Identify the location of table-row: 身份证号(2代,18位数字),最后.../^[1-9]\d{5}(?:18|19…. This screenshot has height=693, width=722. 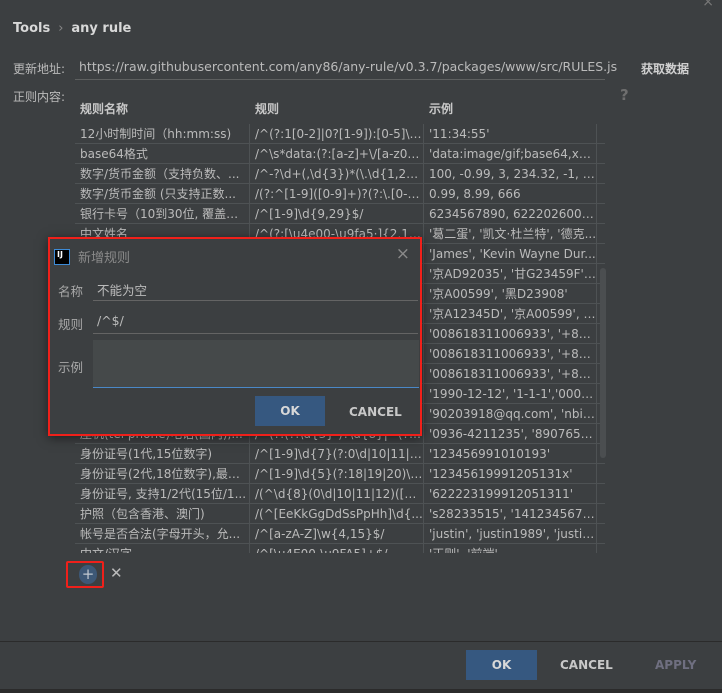
(340, 473).